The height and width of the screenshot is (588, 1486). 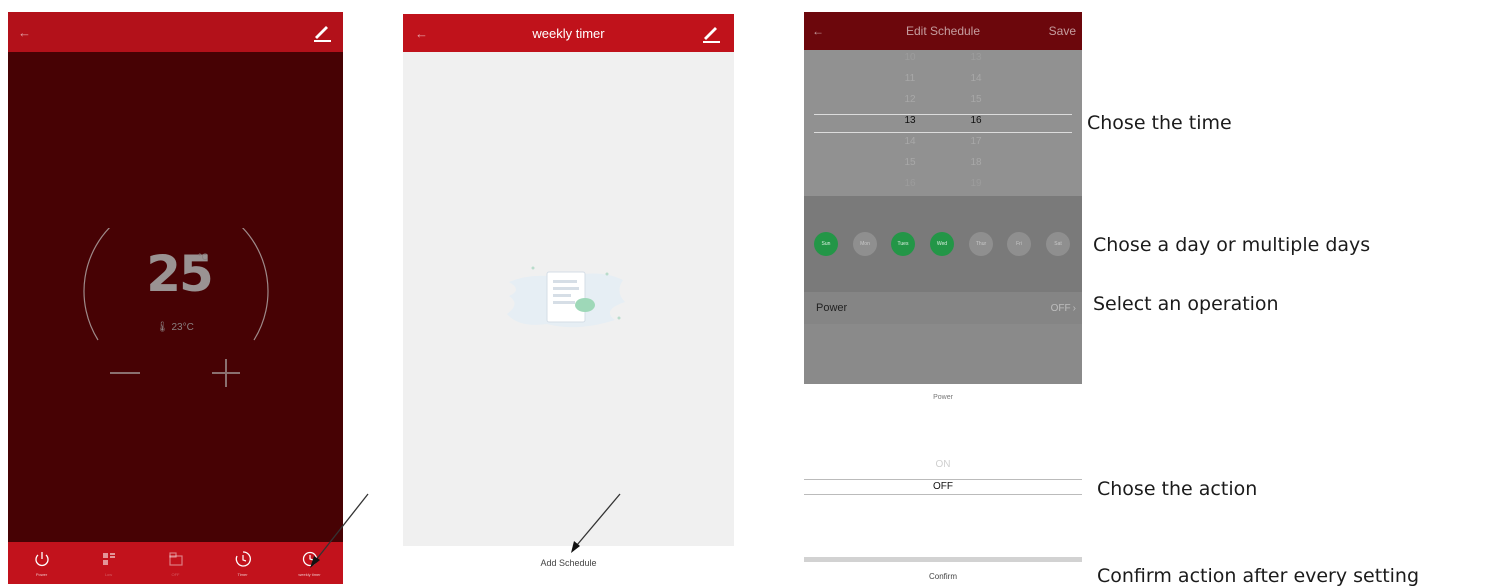 I want to click on power-value: OFF ›, so click(x=1063, y=308).